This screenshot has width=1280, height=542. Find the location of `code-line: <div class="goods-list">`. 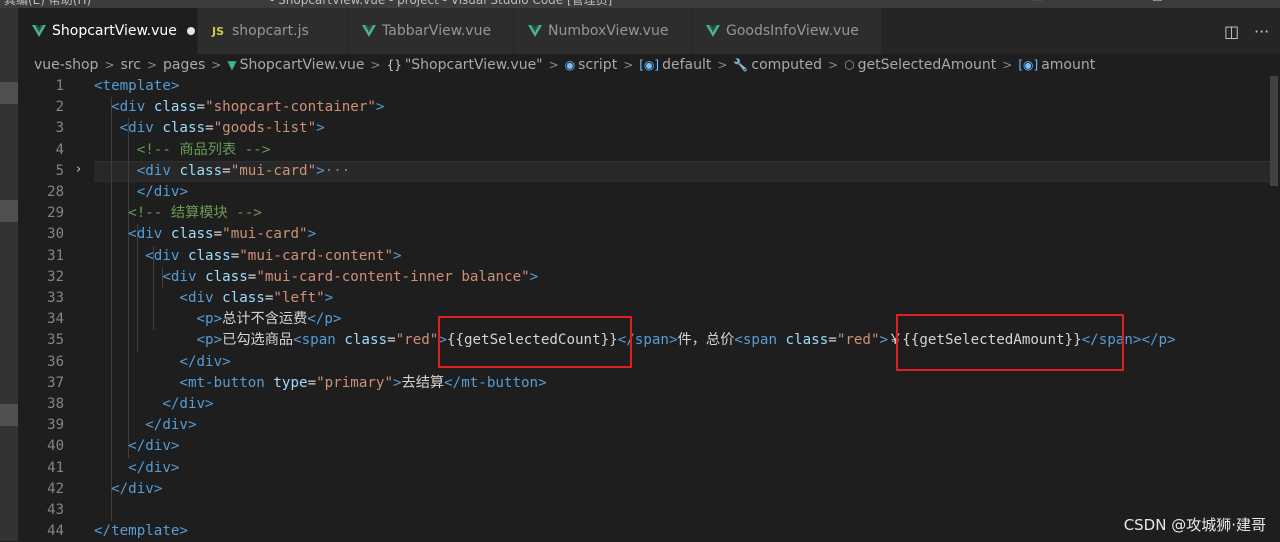

code-line: <div class="goods-list"> is located at coordinates (209, 128).